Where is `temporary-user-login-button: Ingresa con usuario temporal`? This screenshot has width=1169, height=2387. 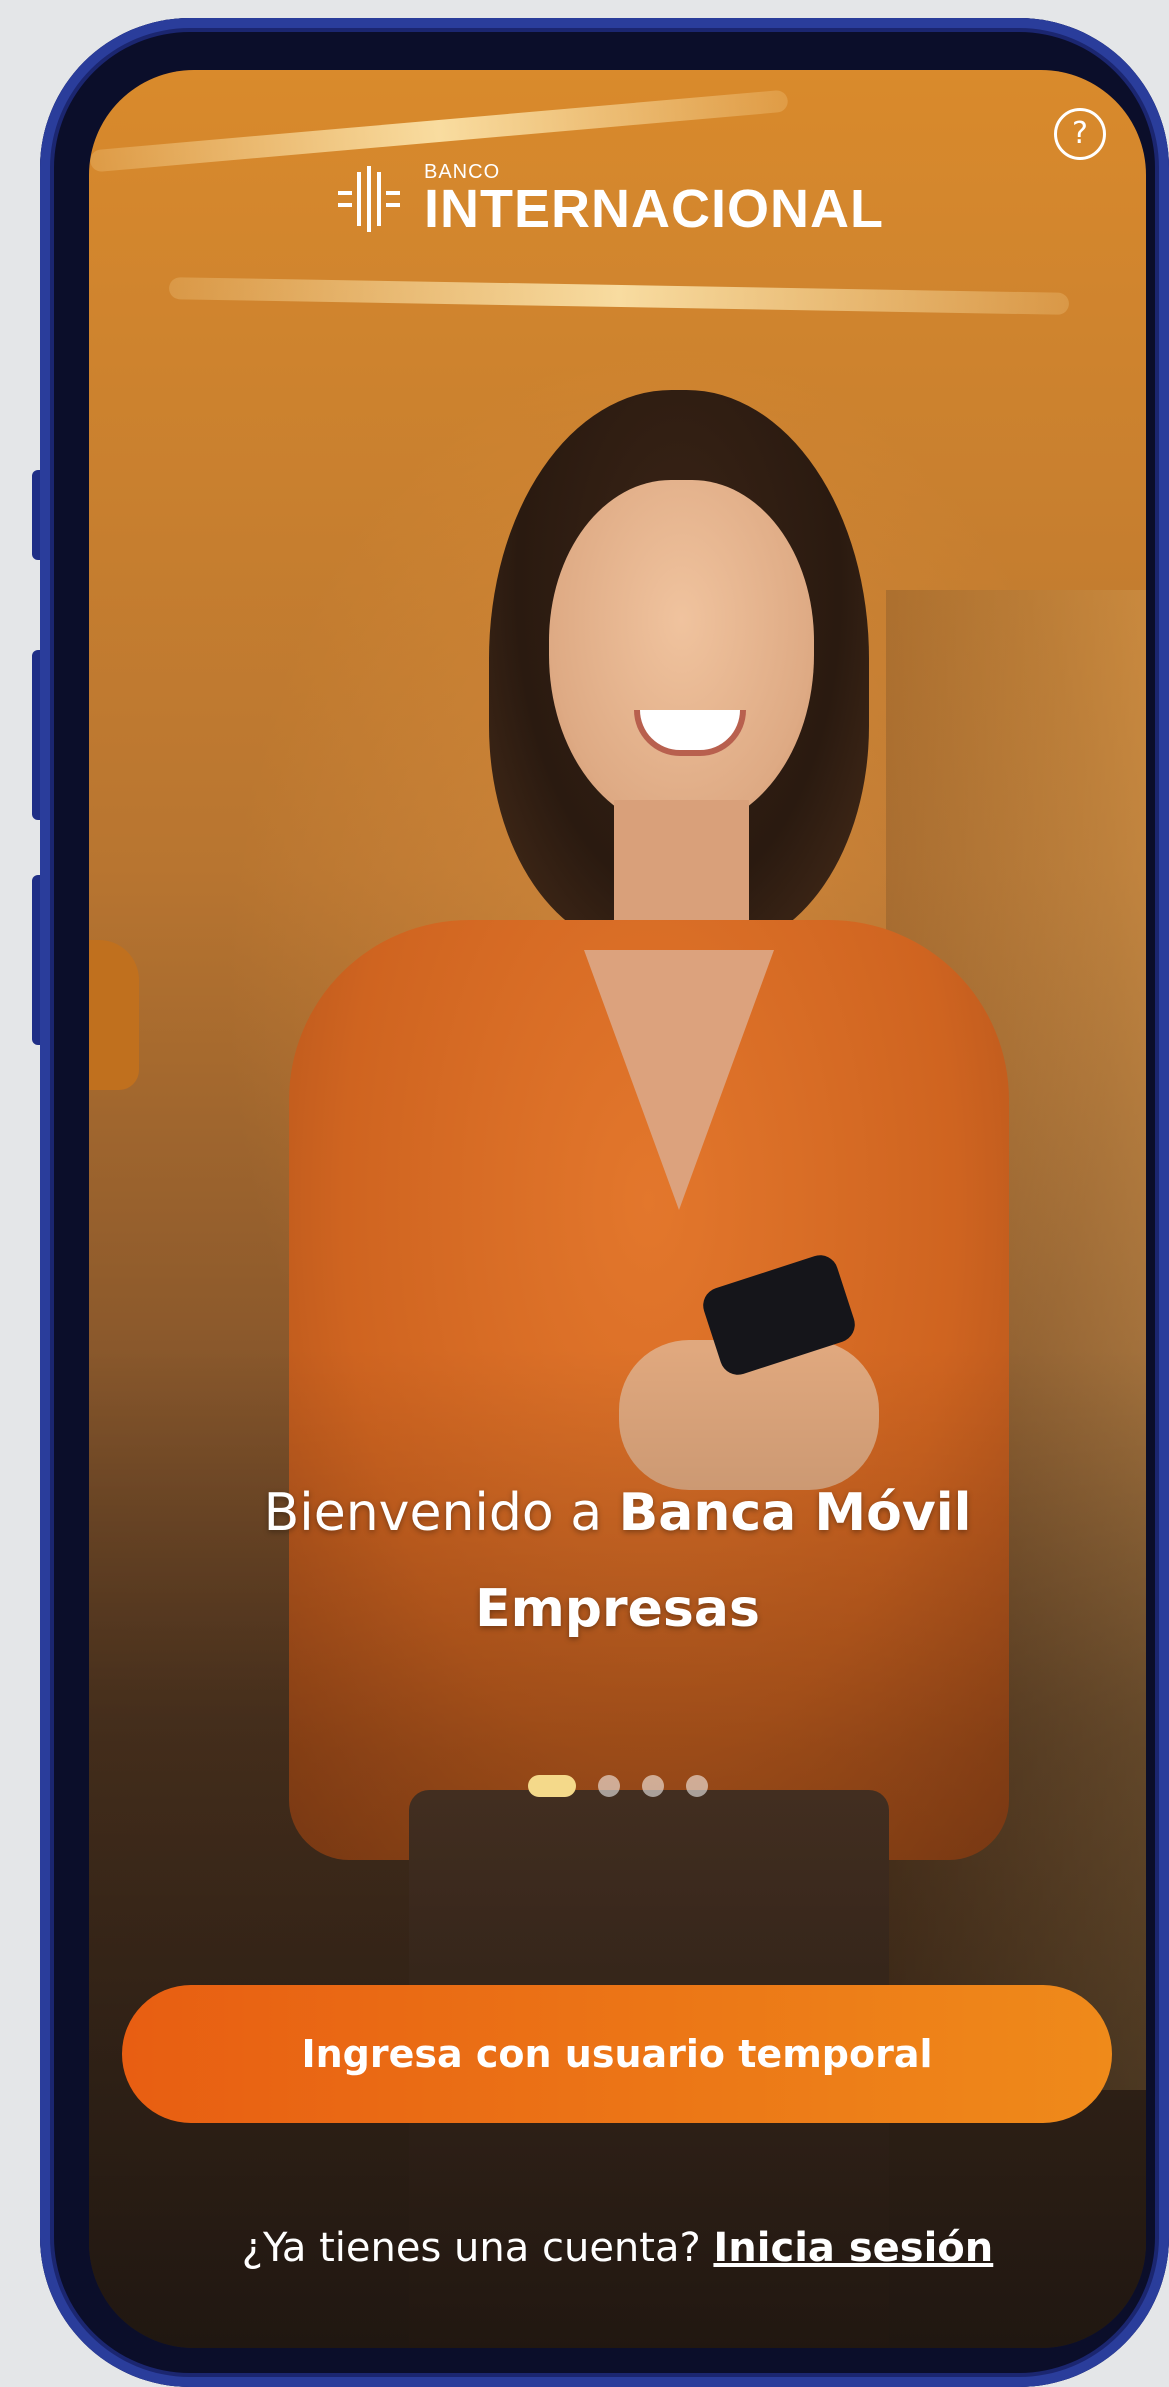
temporary-user-login-button: Ingresa con usuario temporal is located at coordinates (617, 2054).